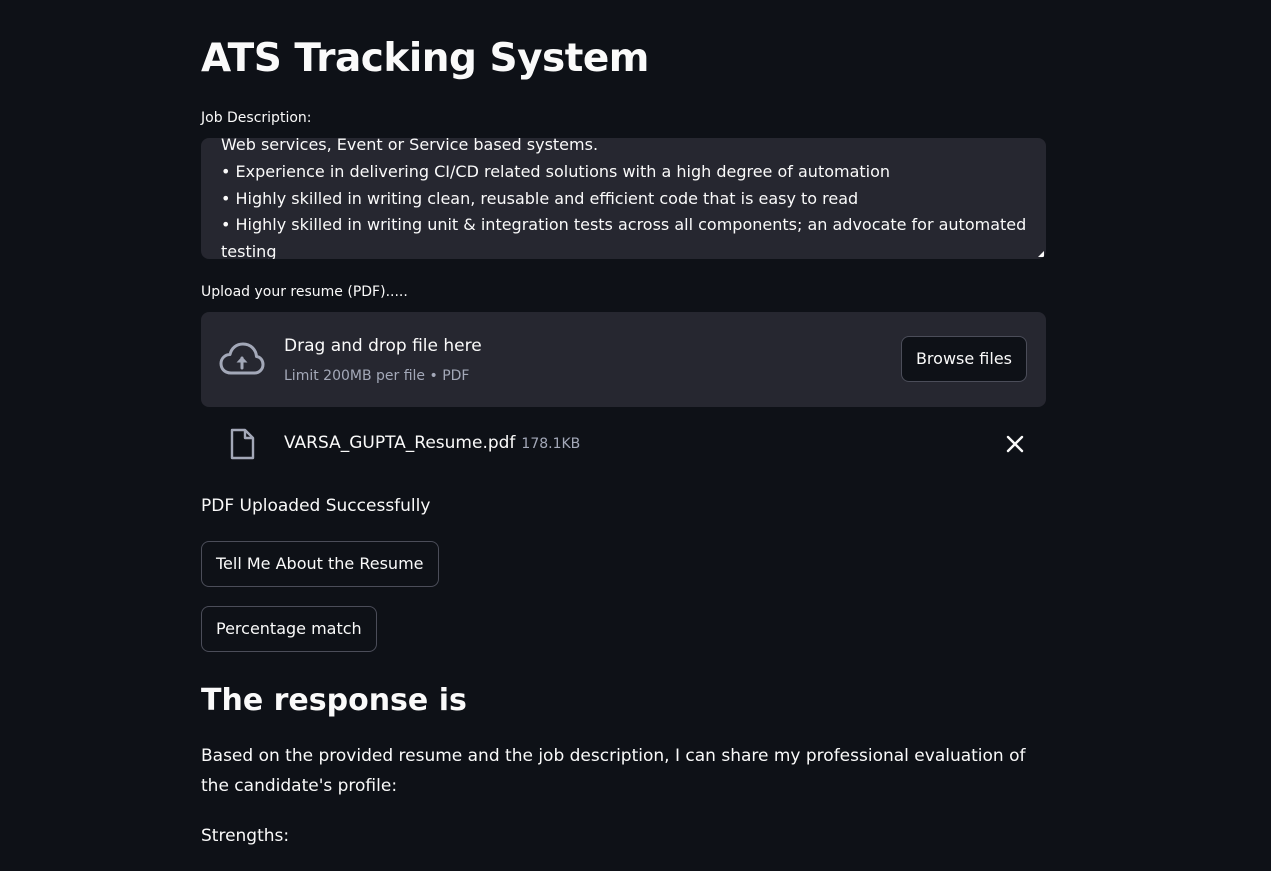 The width and height of the screenshot is (1271, 871). Describe the element at coordinates (289, 629) in the screenshot. I see `percentage-match-button: Percentage match` at that location.